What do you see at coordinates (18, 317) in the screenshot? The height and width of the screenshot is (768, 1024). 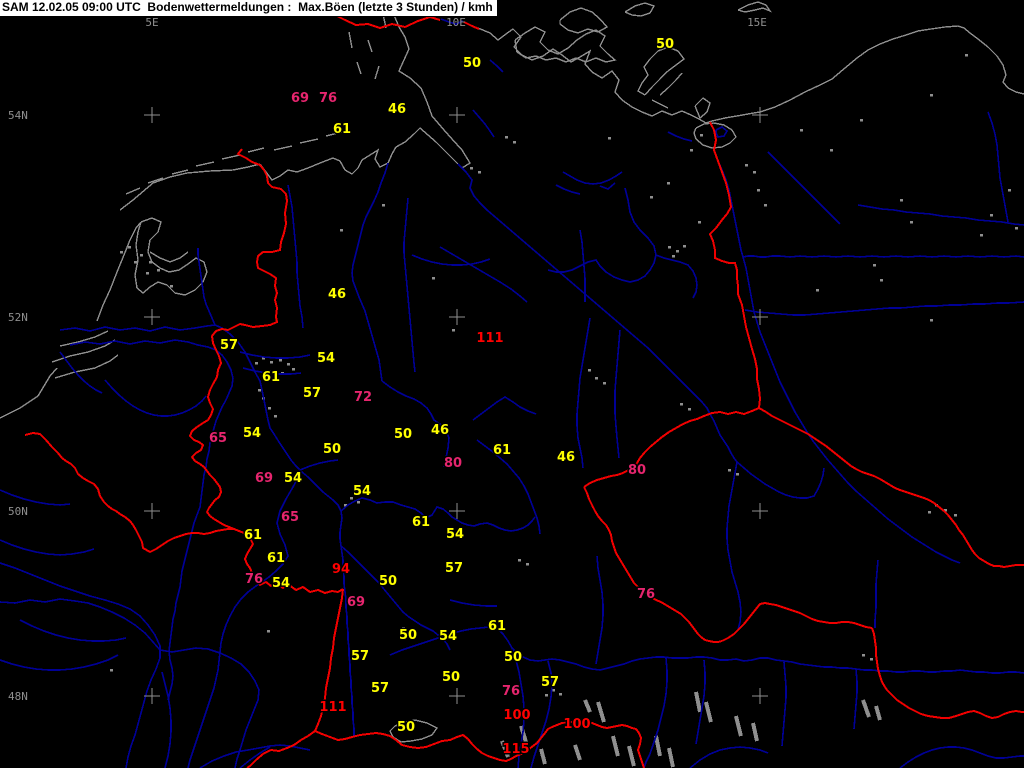 I see `latitude-label: 52N` at bounding box center [18, 317].